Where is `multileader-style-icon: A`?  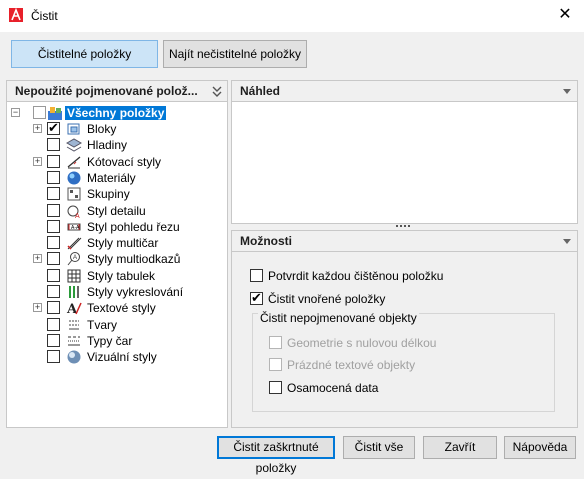 multileader-style-icon: A is located at coordinates (73, 259).